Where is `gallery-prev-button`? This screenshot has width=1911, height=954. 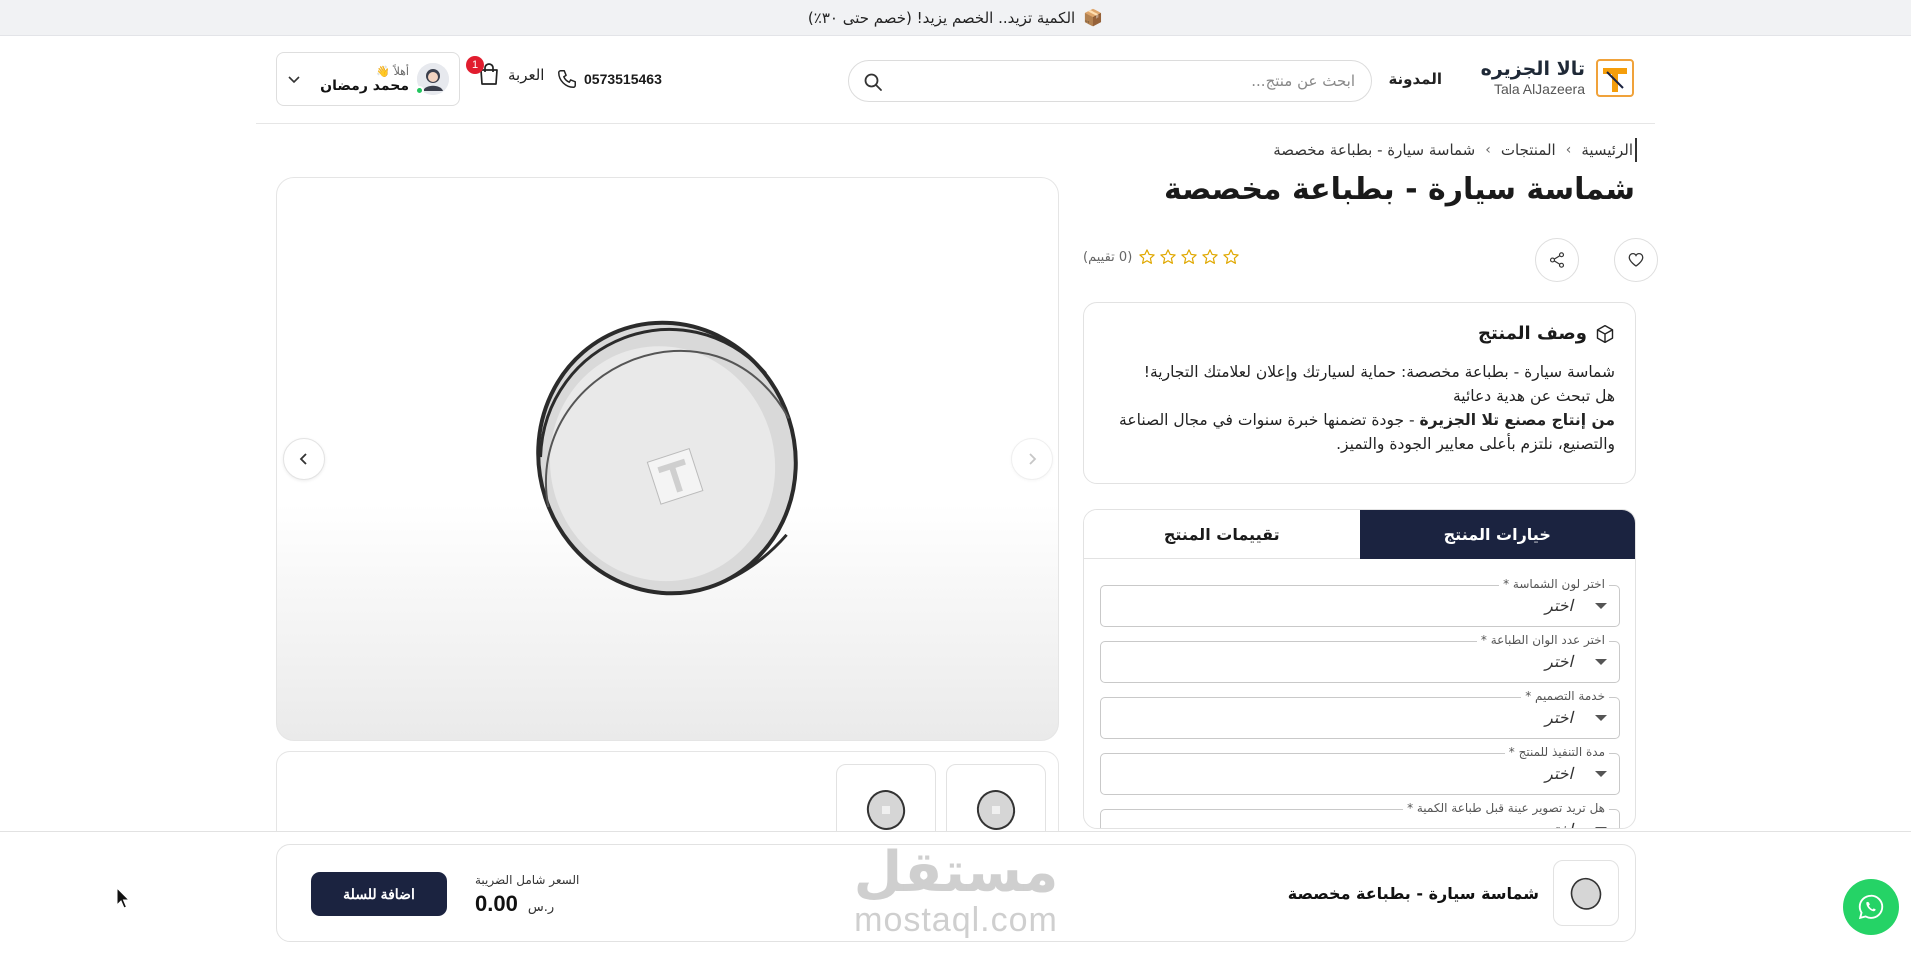
gallery-prev-button is located at coordinates (304, 459).